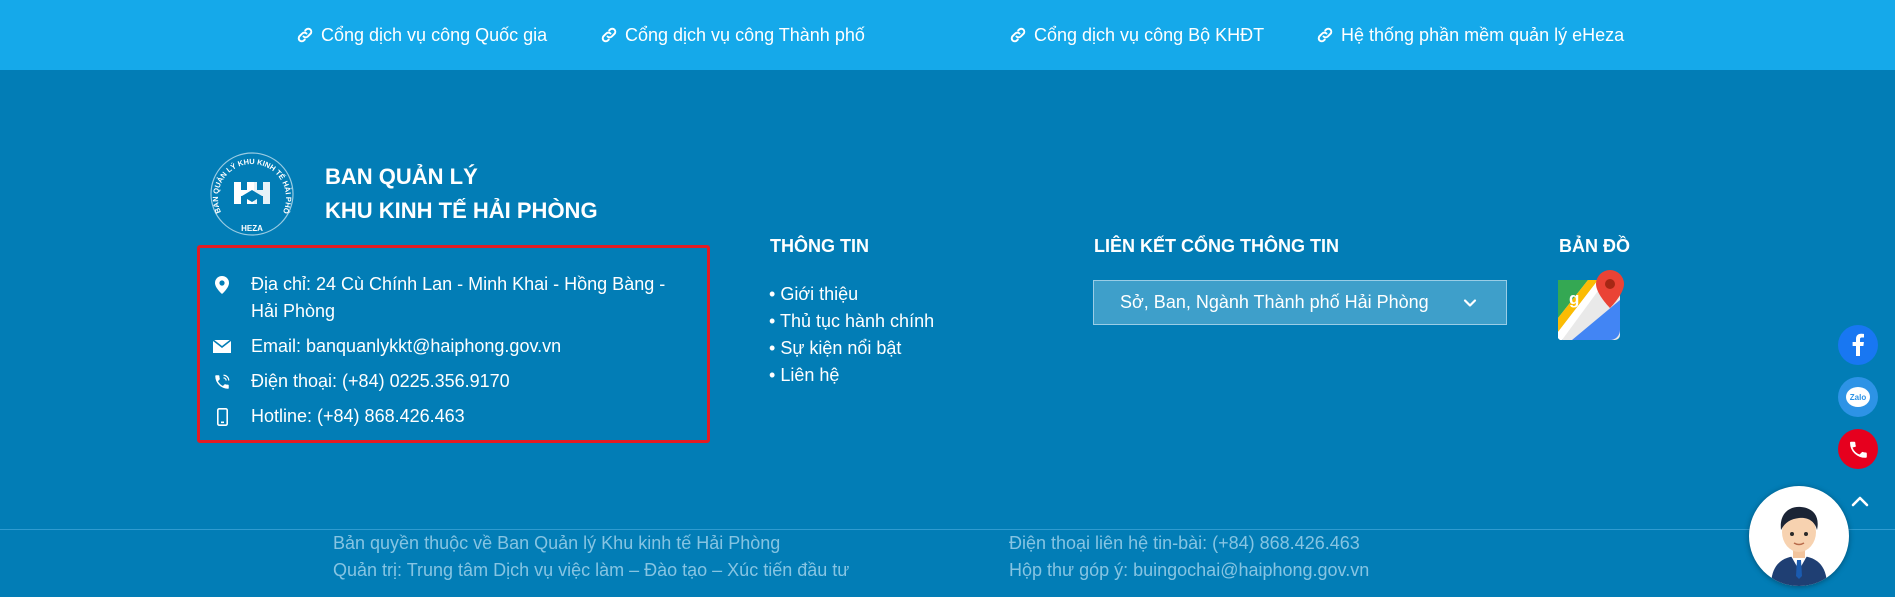 Image resolution: width=1895 pixels, height=597 pixels. What do you see at coordinates (461, 210) in the screenshot?
I see `org-name-line2: KHU KINH TẾ HẢI PHÒNG` at bounding box center [461, 210].